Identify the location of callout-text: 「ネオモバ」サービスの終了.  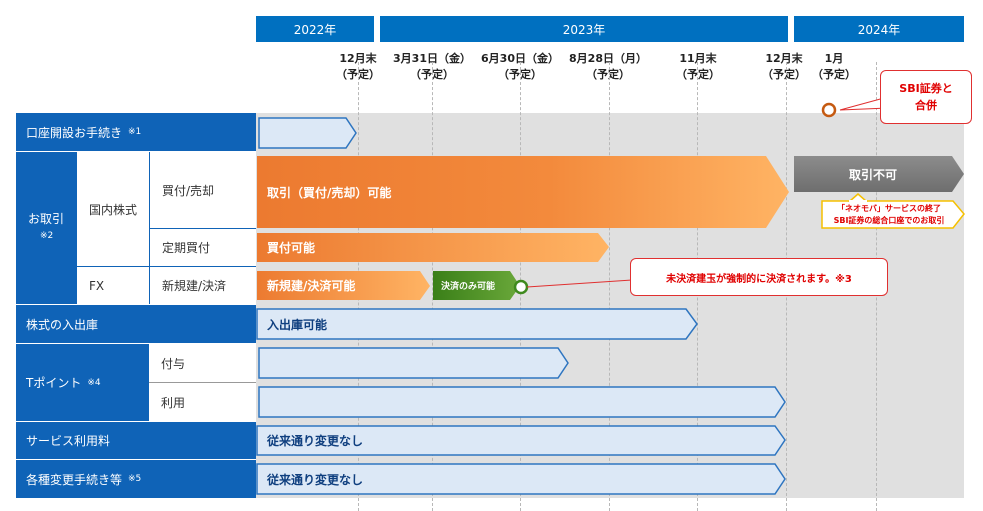
(889, 208).